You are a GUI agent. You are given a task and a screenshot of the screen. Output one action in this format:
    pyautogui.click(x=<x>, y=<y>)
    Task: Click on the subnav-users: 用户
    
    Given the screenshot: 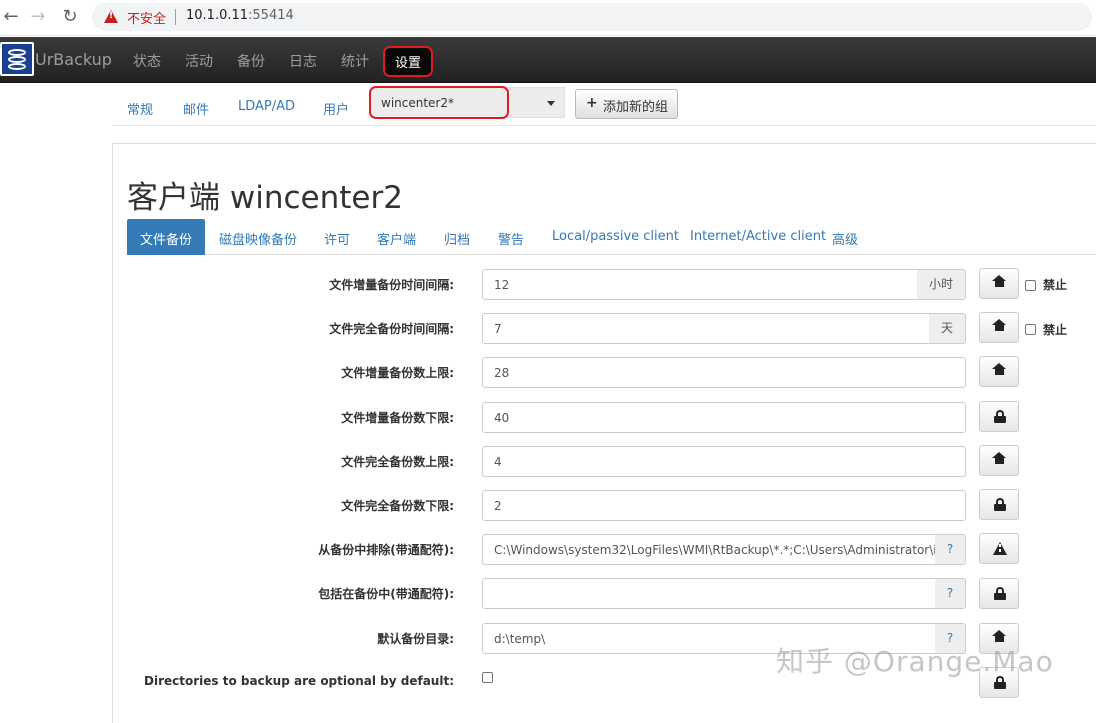 What is the action you would take?
    pyautogui.click(x=336, y=108)
    